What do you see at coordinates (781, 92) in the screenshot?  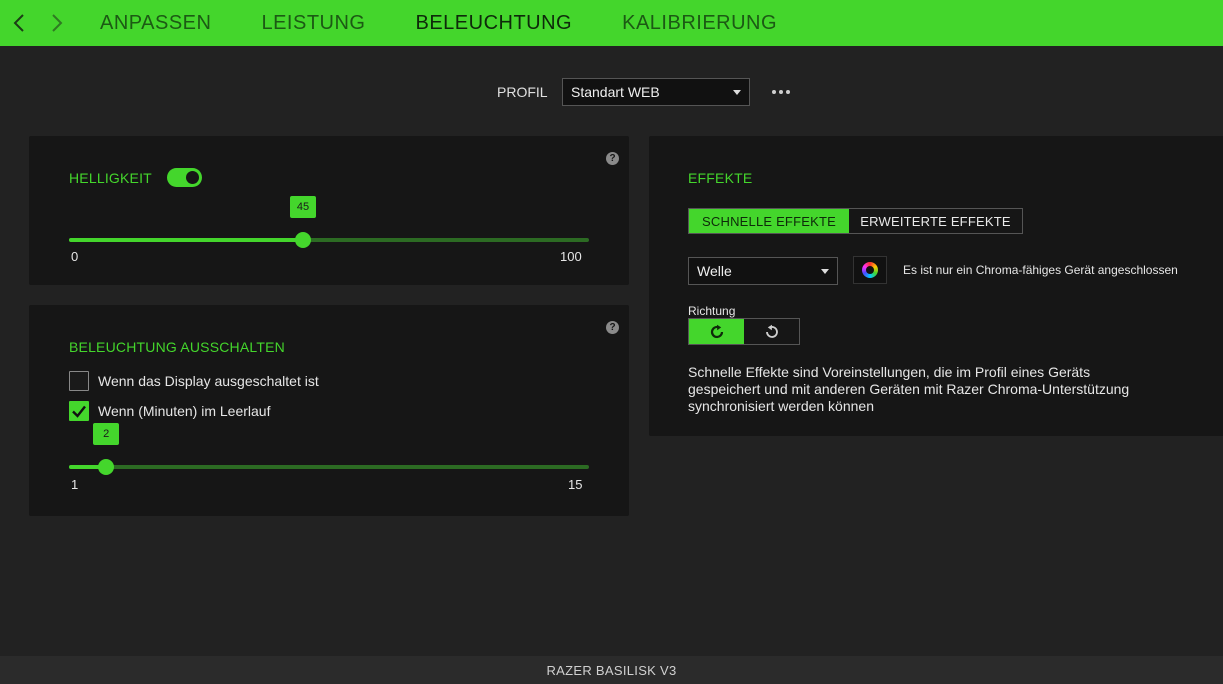 I see `more-dots-icon` at bounding box center [781, 92].